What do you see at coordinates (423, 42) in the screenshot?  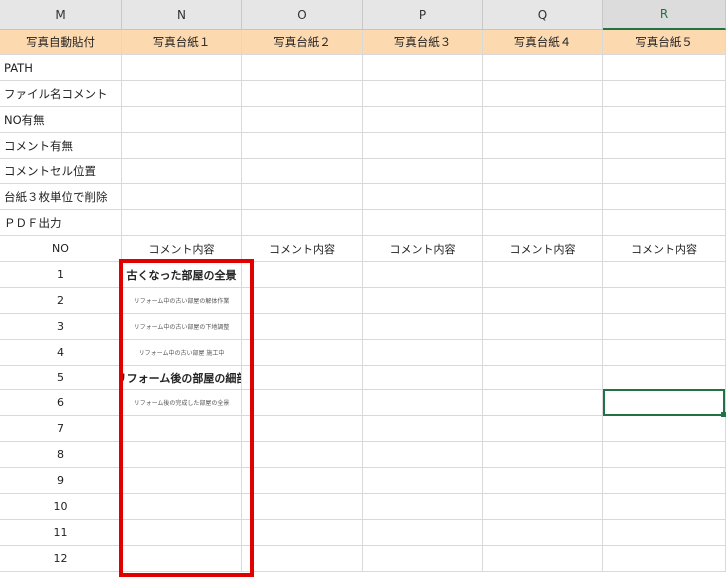 I see `photo-sheet-header-3: 写真台紙３` at bounding box center [423, 42].